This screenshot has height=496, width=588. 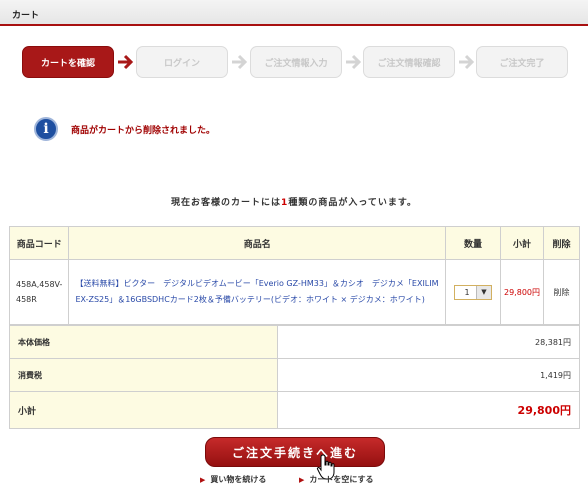 I want to click on base-price-label: 本体価格, so click(x=143, y=342).